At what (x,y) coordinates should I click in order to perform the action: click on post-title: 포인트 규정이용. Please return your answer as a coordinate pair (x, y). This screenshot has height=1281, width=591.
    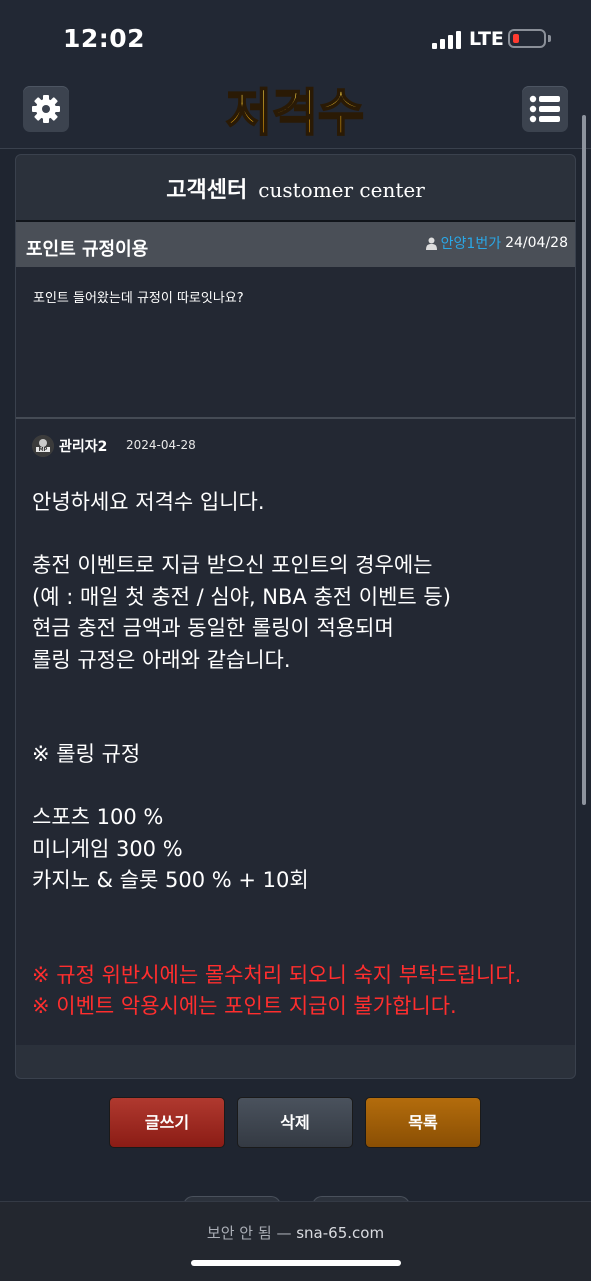
    Looking at the image, I should click on (87, 249).